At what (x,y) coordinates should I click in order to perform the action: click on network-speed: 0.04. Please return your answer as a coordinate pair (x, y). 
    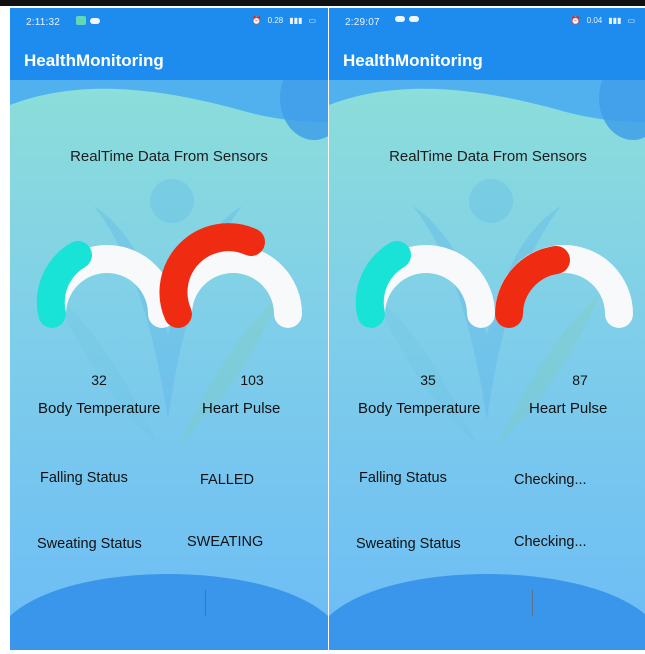
    Looking at the image, I should click on (594, 20).